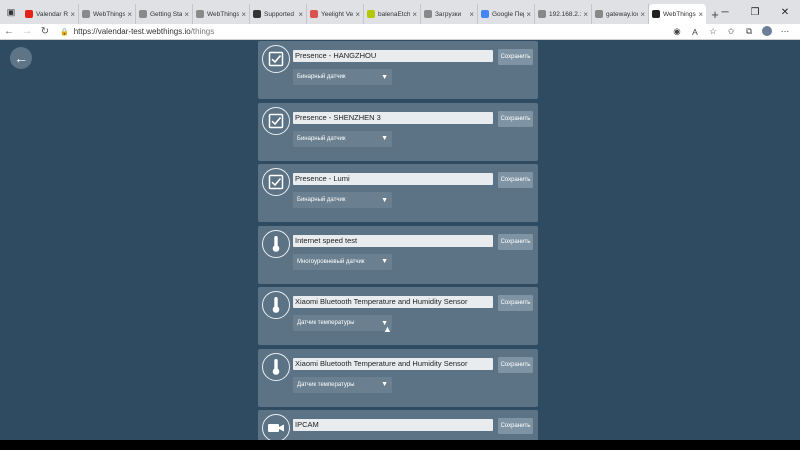  What do you see at coordinates (767, 31) in the screenshot?
I see `profile-avatar` at bounding box center [767, 31].